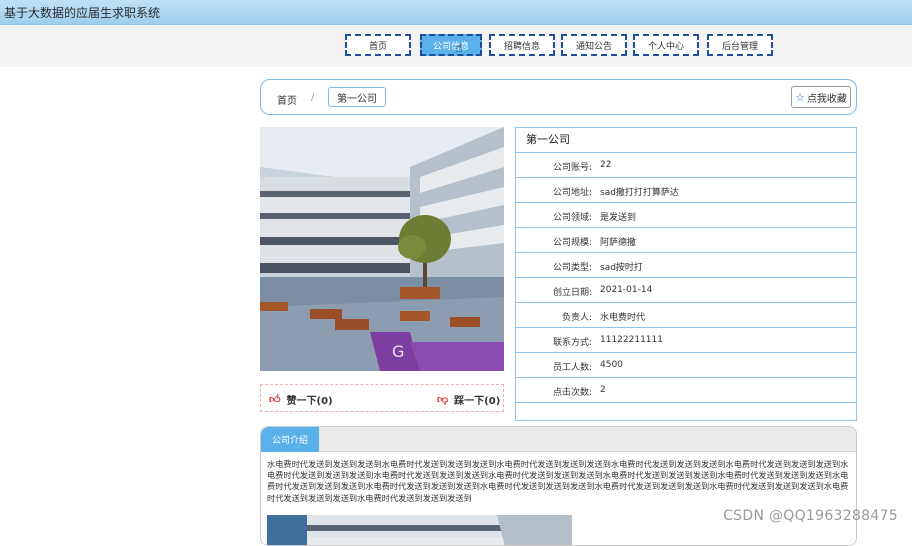  Describe the element at coordinates (522, 45) in the screenshot. I see `nav-item-jobs: 招聘信息` at that location.